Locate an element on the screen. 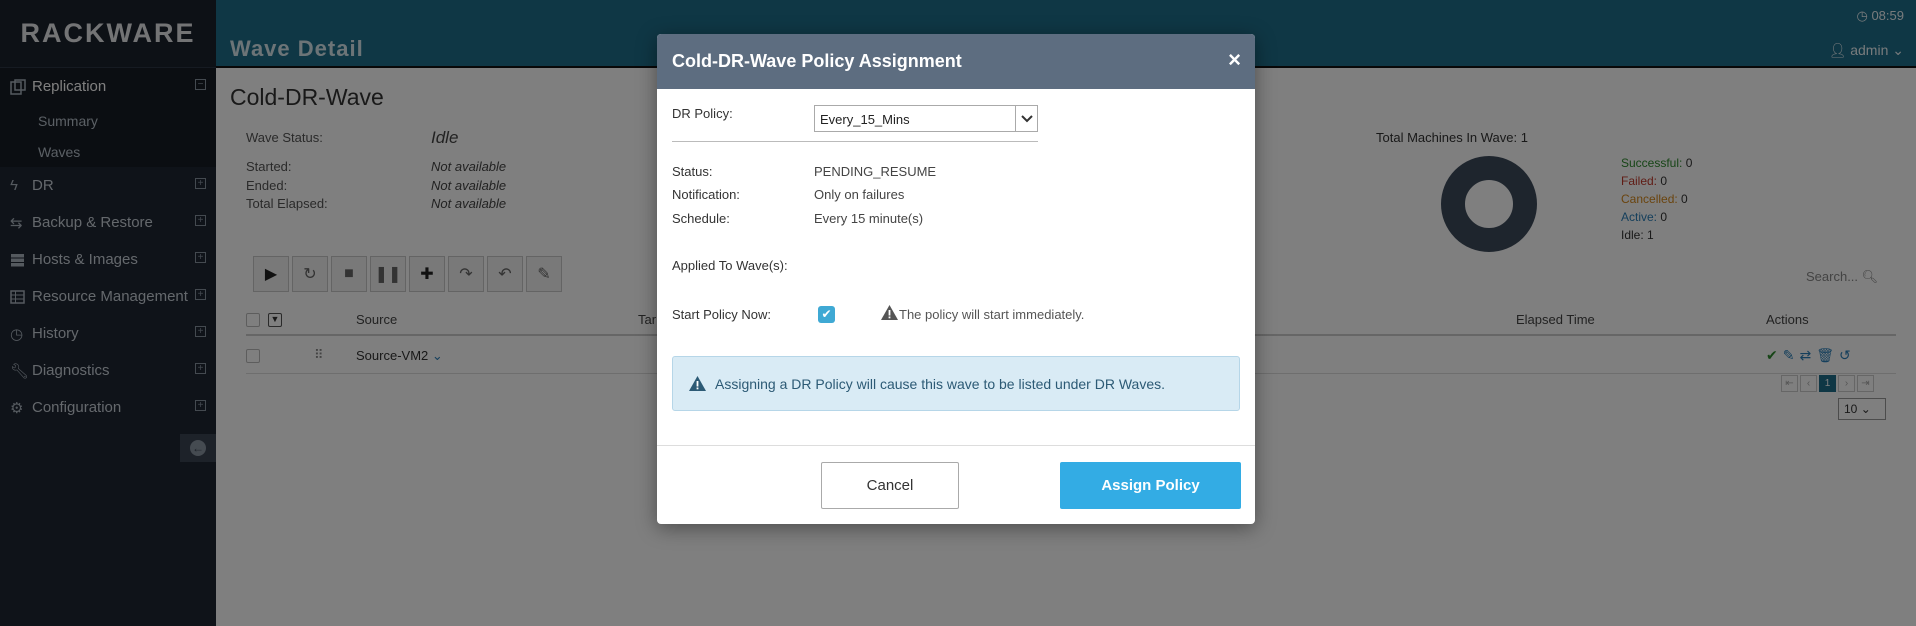 This screenshot has height=626, width=1916. cancel-button: Cancel is located at coordinates (890, 485).